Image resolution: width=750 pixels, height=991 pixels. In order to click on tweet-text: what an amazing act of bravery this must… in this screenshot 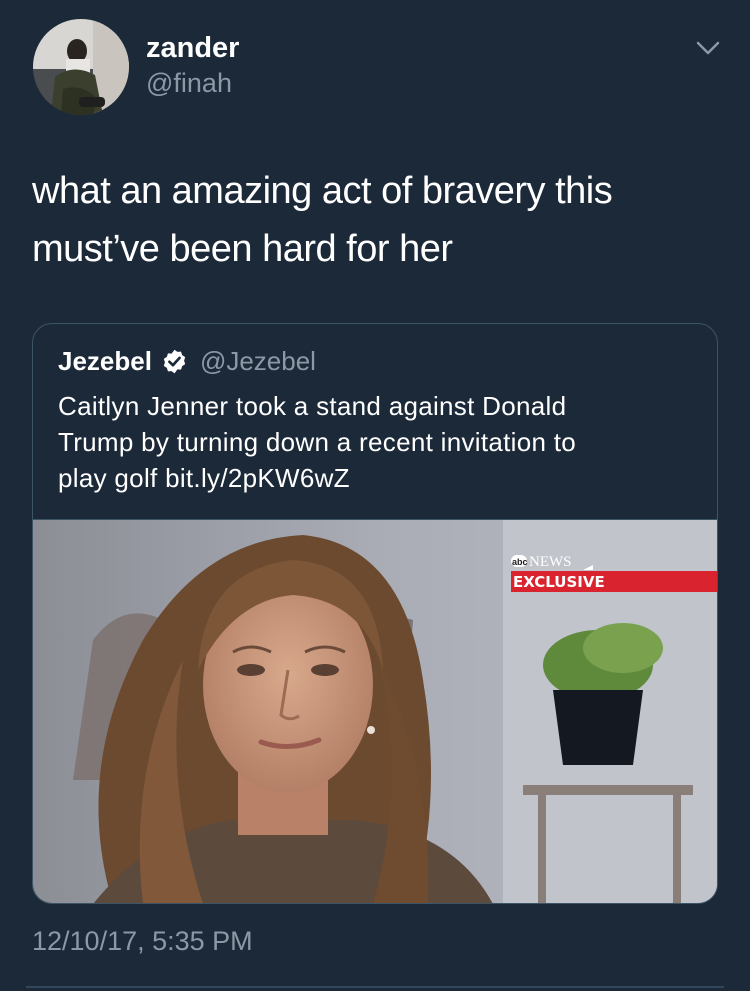, I will do `click(377, 220)`.